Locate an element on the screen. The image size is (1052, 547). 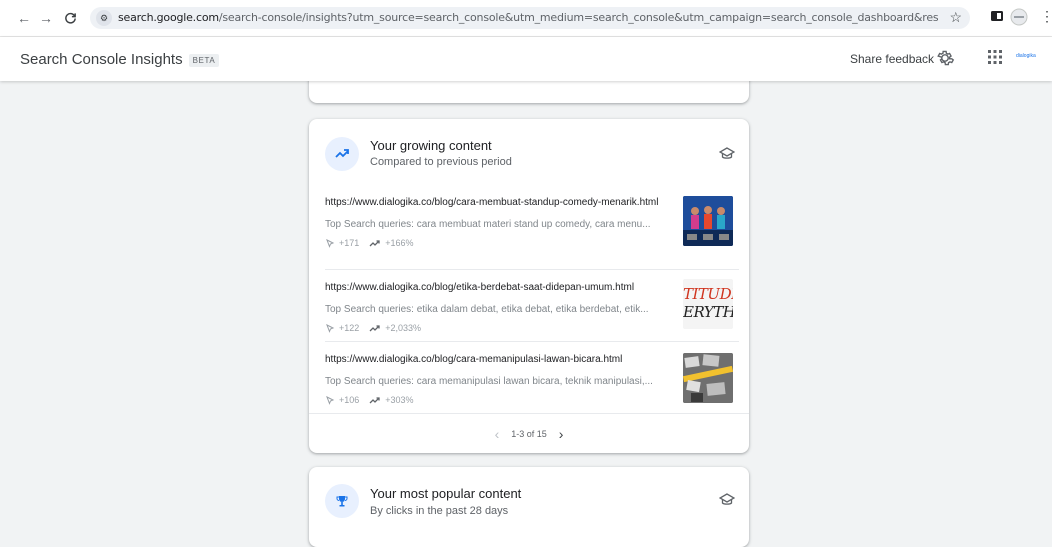
trending-up-icon is located at coordinates (342, 154).